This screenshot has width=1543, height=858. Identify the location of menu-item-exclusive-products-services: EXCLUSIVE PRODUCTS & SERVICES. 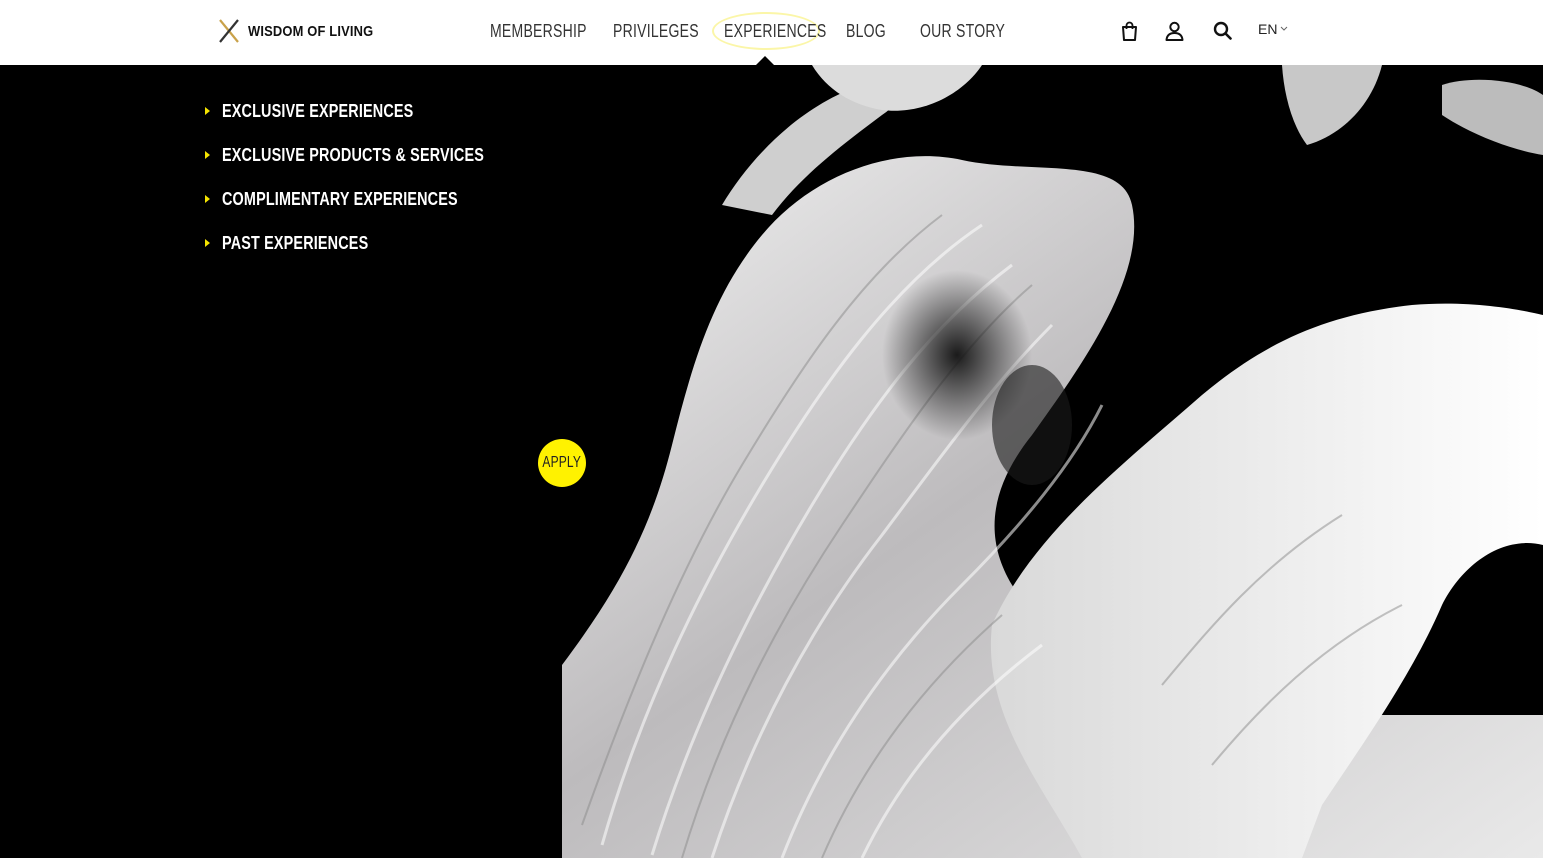
(377, 155).